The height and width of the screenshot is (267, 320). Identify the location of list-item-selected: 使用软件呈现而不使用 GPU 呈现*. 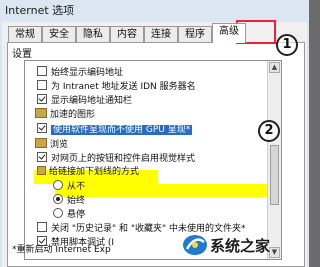
(115, 129).